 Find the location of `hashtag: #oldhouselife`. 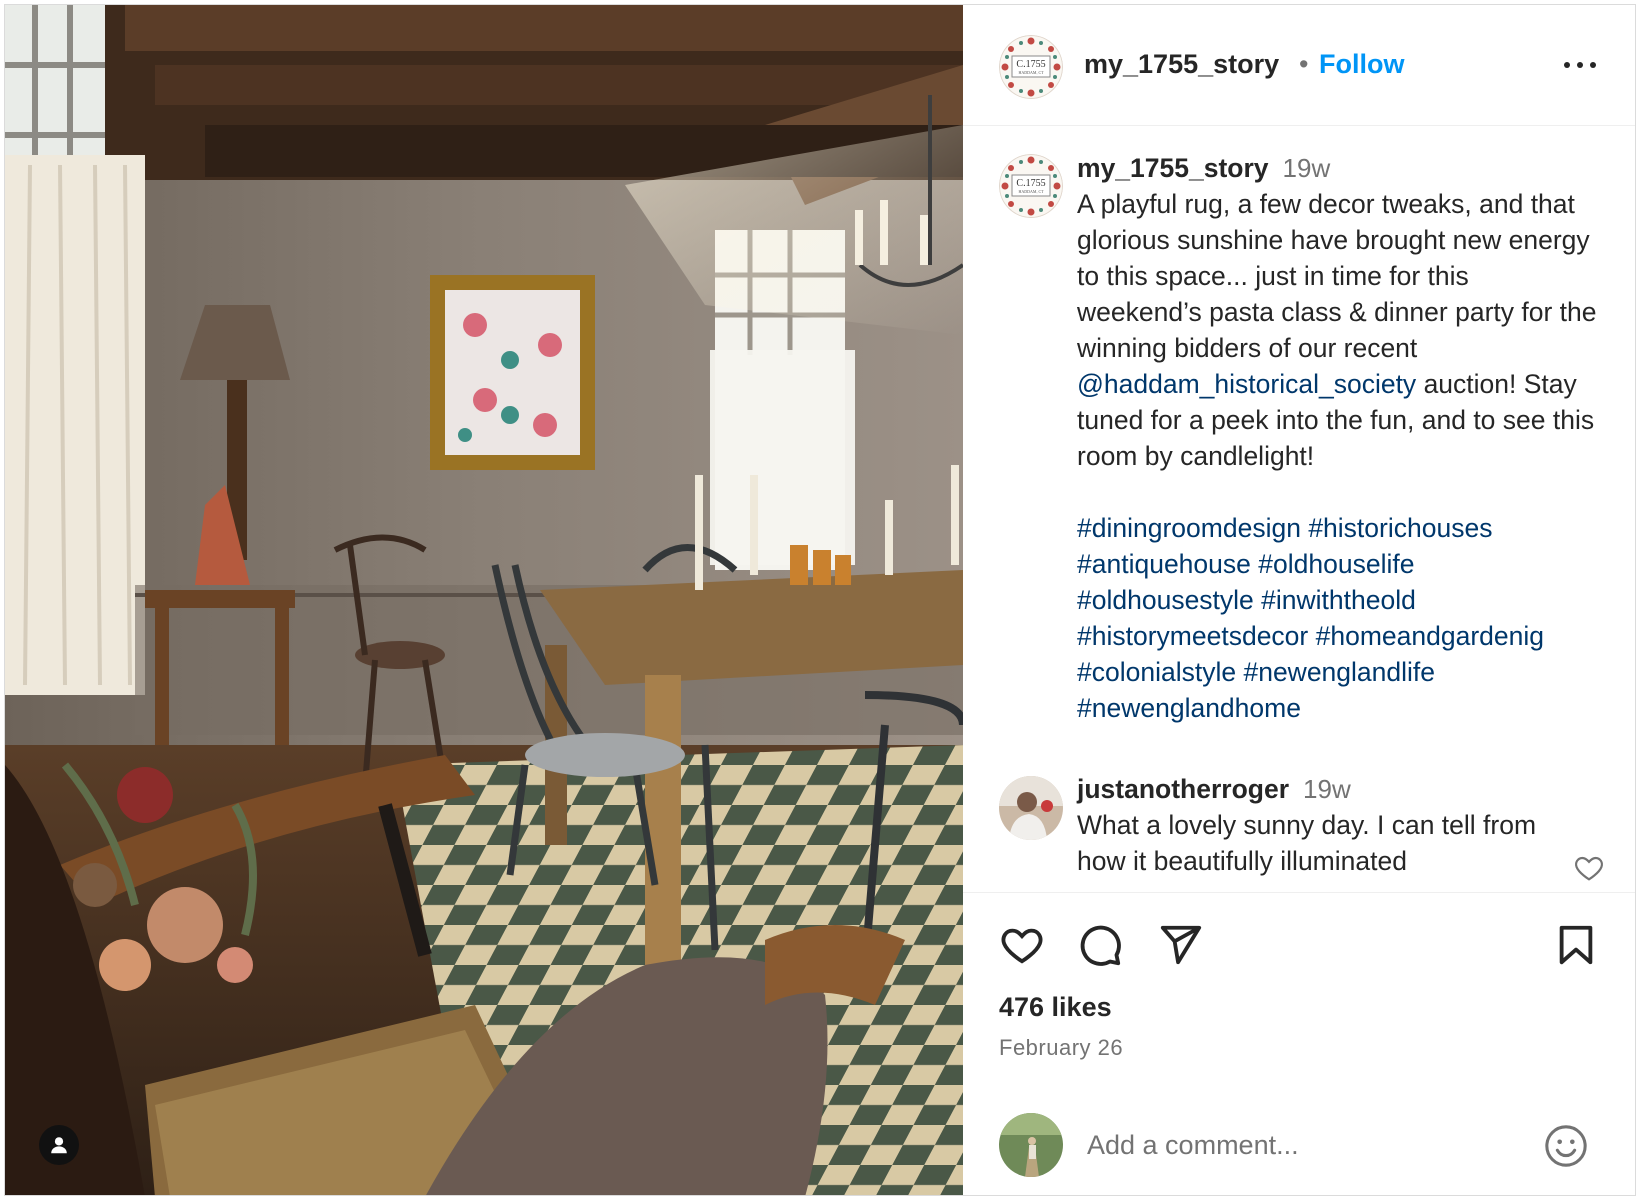

hashtag: #oldhouselife is located at coordinates (1336, 564).